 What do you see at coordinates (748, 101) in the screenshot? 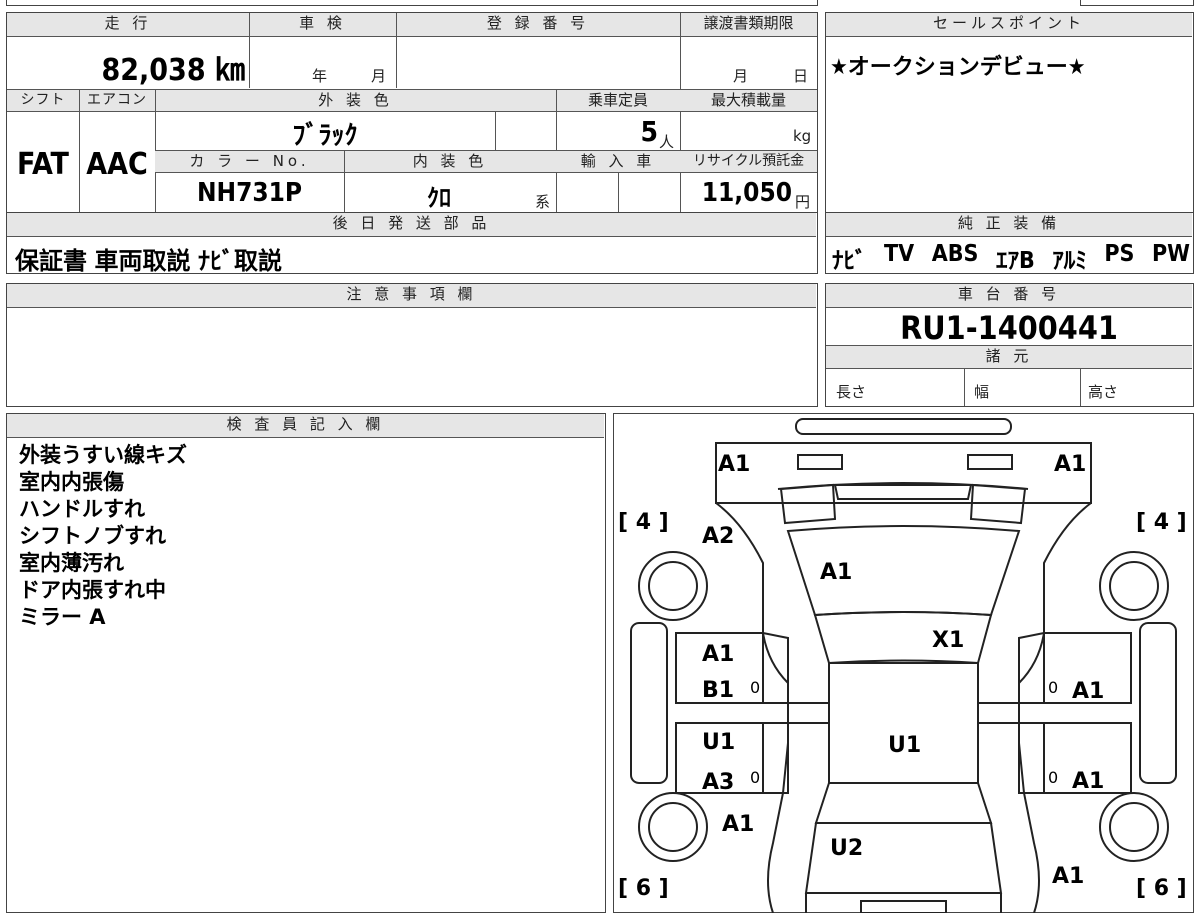
I see `load-header: 最大積載量` at bounding box center [748, 101].